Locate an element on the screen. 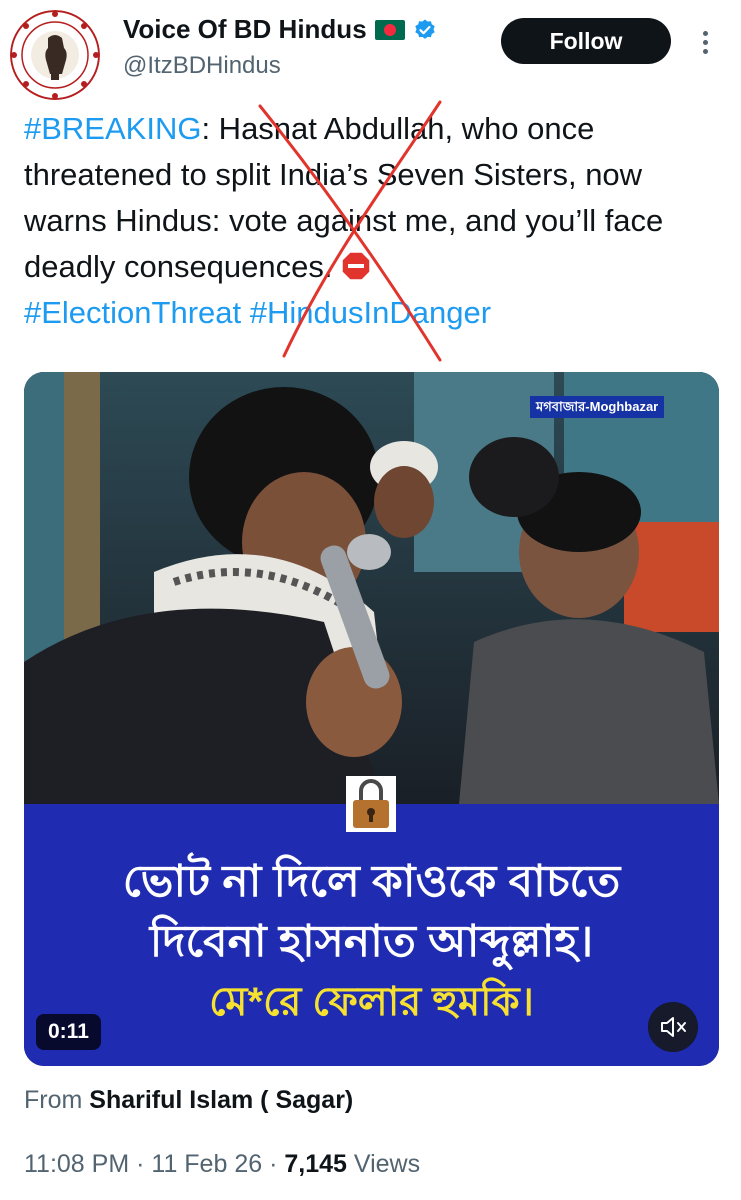 This screenshot has height=1200, width=741. location-tag: মগবাজার-Moghbazar is located at coordinates (597, 407).